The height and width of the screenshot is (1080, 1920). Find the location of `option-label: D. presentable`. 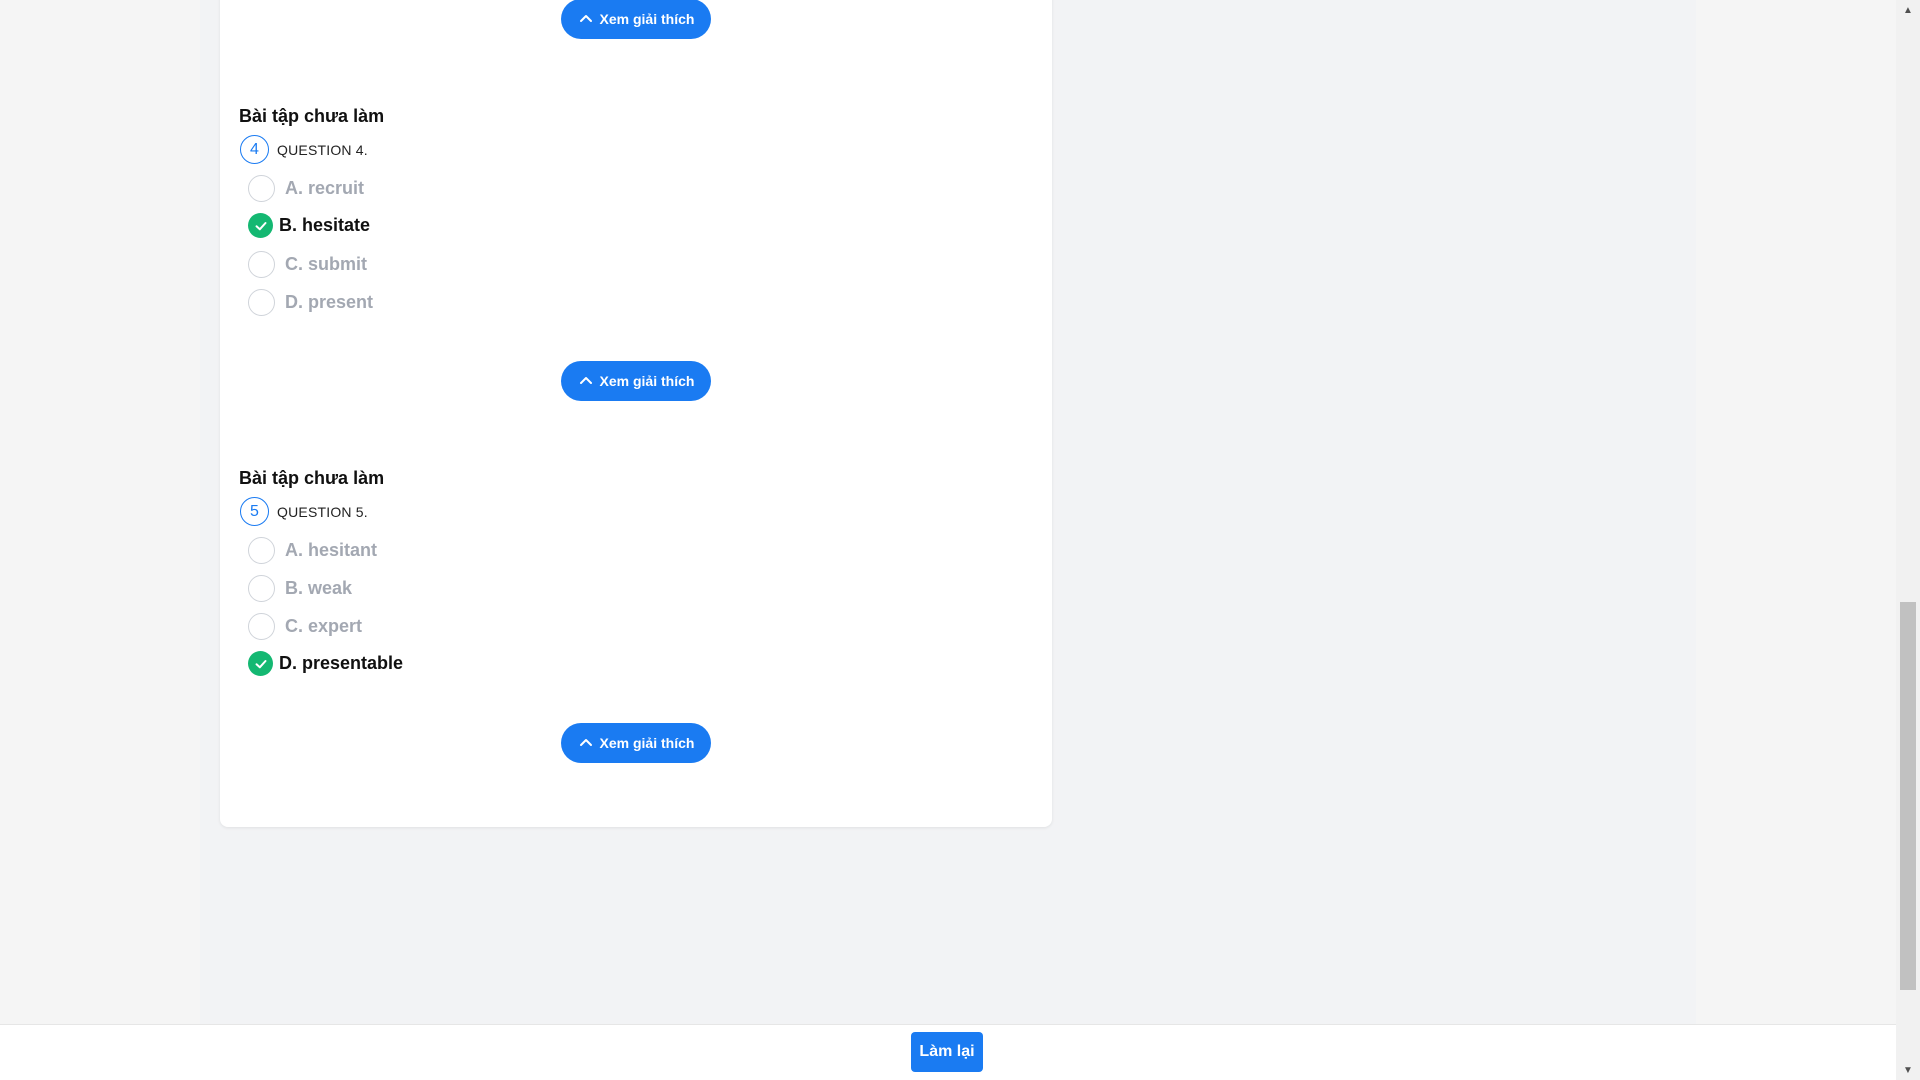

option-label: D. presentable is located at coordinates (341, 663).